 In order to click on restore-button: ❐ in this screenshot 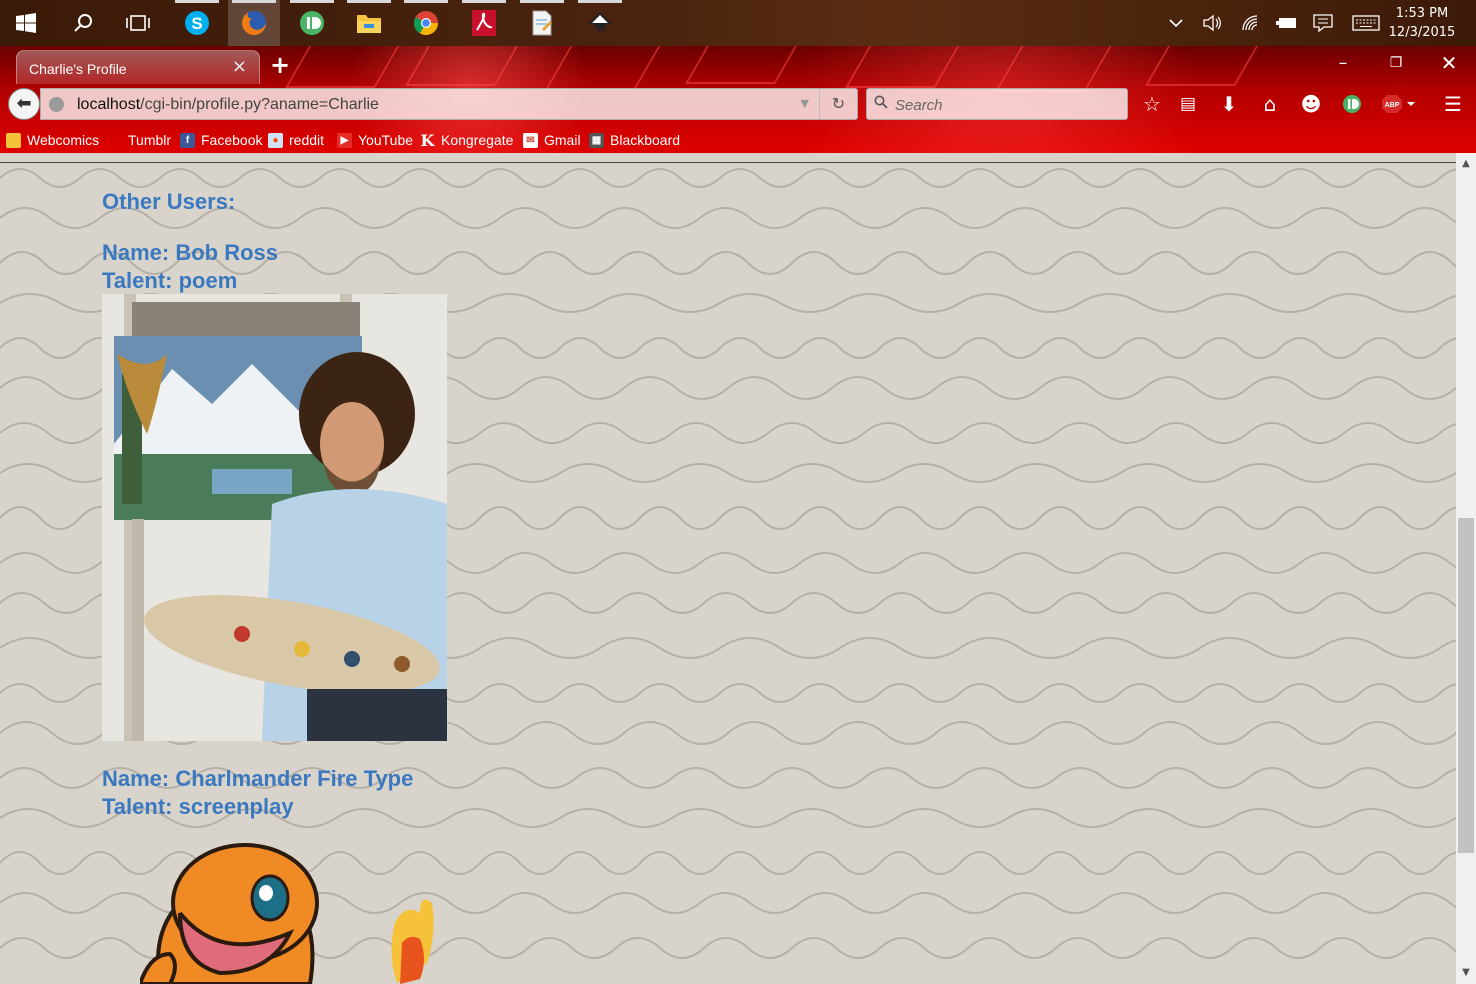, I will do `click(1396, 63)`.